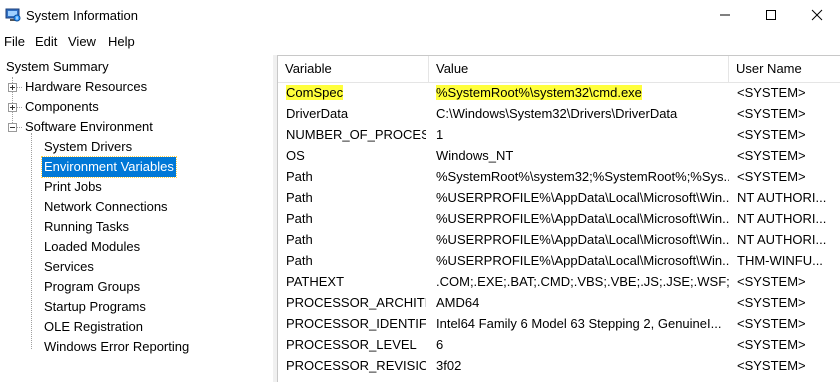 The image size is (840, 382). Describe the element at coordinates (73, 187) in the screenshot. I see `tree-item-print-jobs: Print Jobs` at that location.